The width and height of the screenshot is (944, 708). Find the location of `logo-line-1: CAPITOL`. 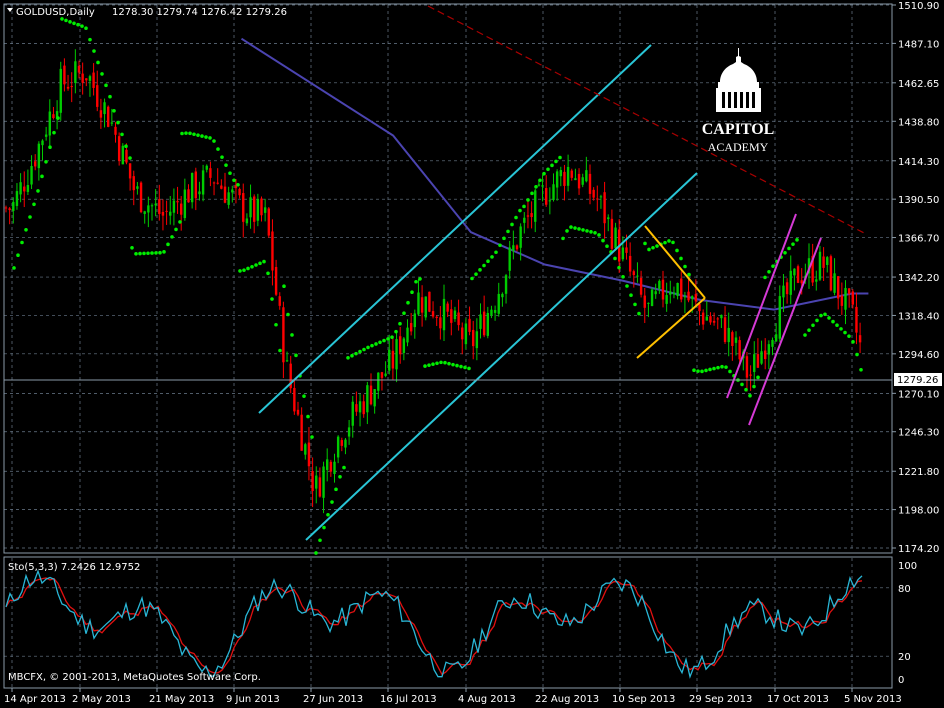

logo-line-1: CAPITOL is located at coordinates (738, 129).